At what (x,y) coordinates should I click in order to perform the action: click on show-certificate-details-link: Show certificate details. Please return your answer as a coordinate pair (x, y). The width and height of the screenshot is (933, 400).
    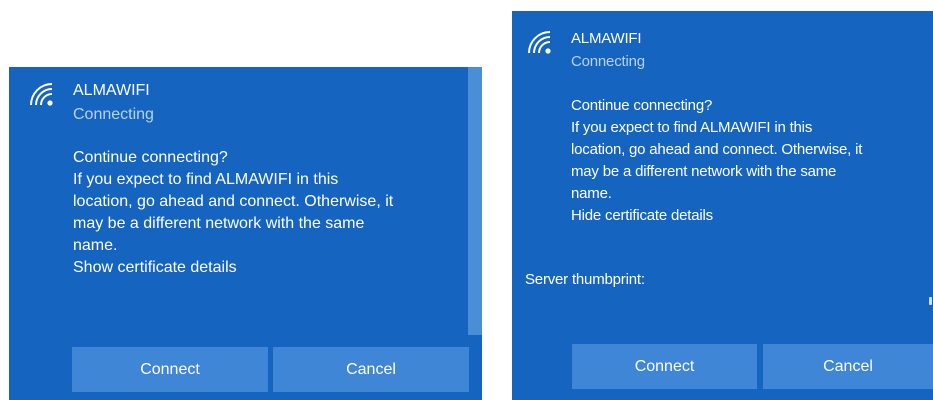
    Looking at the image, I should click on (155, 268).